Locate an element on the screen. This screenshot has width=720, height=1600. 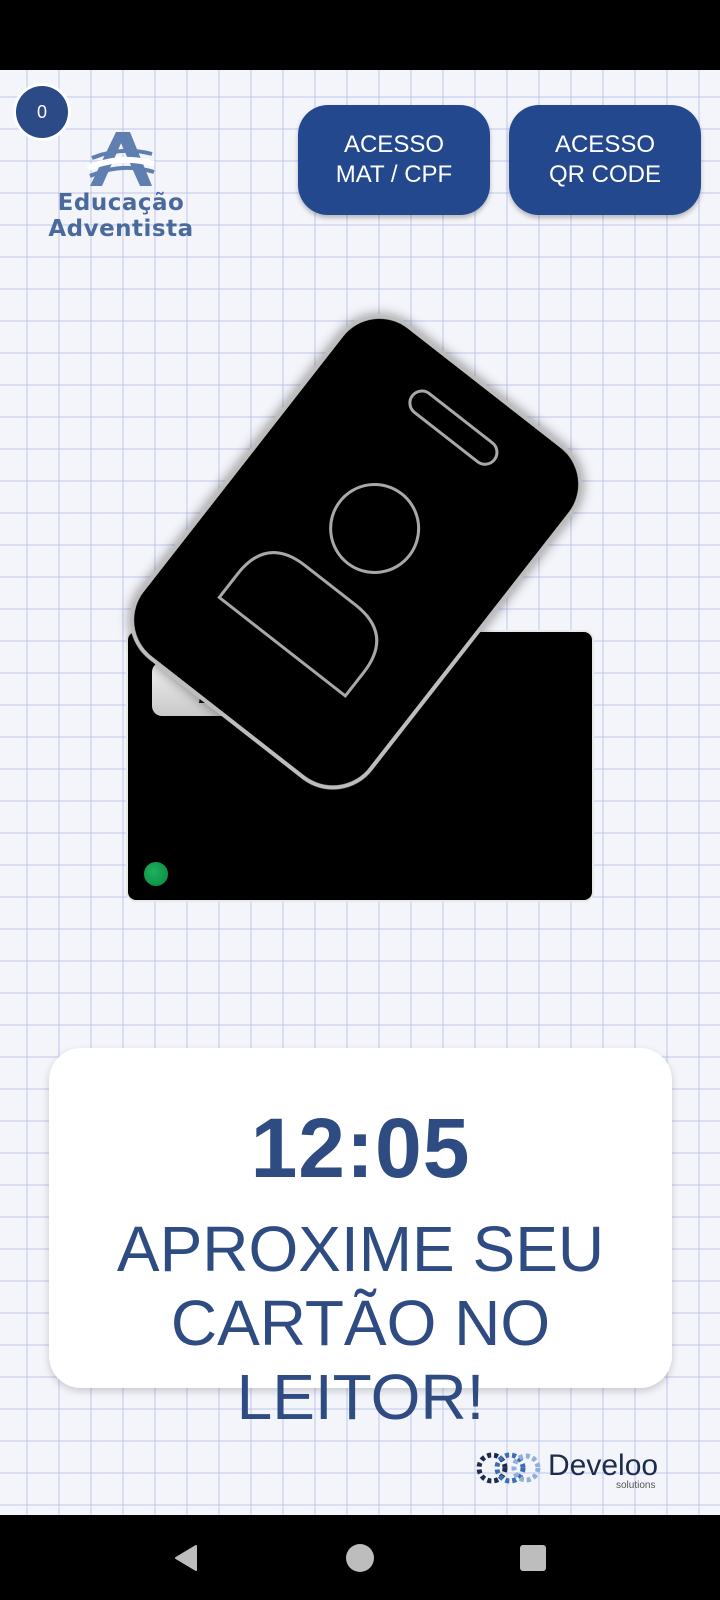
logo-line-1: Educação is located at coordinates (121, 203).